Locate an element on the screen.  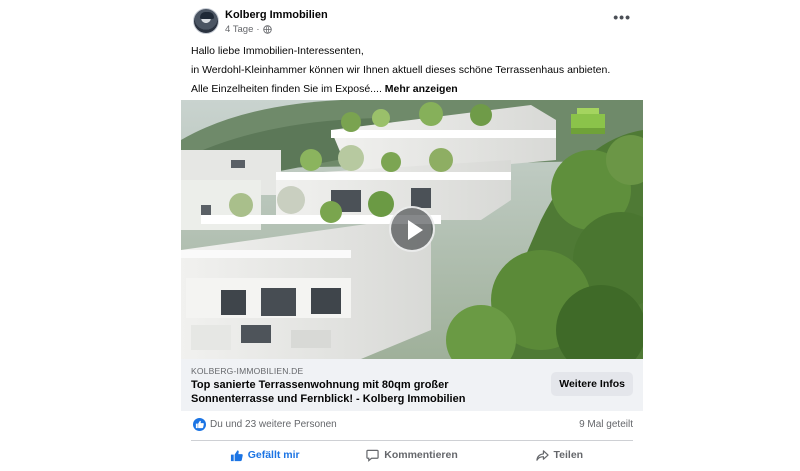
post-meta: 4 Tage · is located at coordinates (248, 29).